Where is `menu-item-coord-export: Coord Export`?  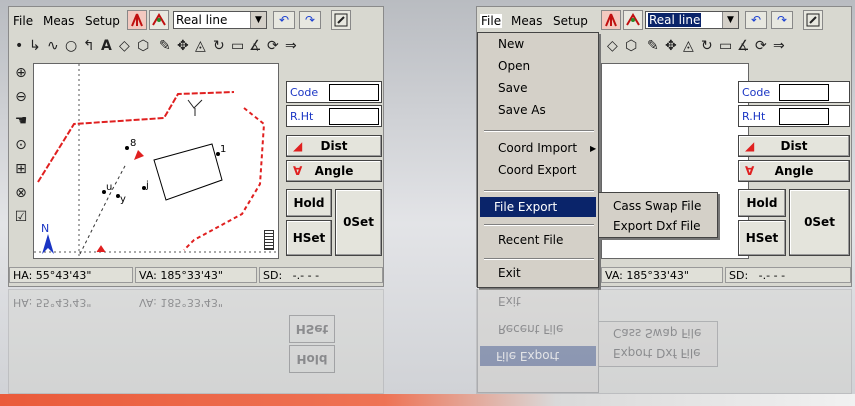 menu-item-coord-export: Coord Export is located at coordinates (537, 170).